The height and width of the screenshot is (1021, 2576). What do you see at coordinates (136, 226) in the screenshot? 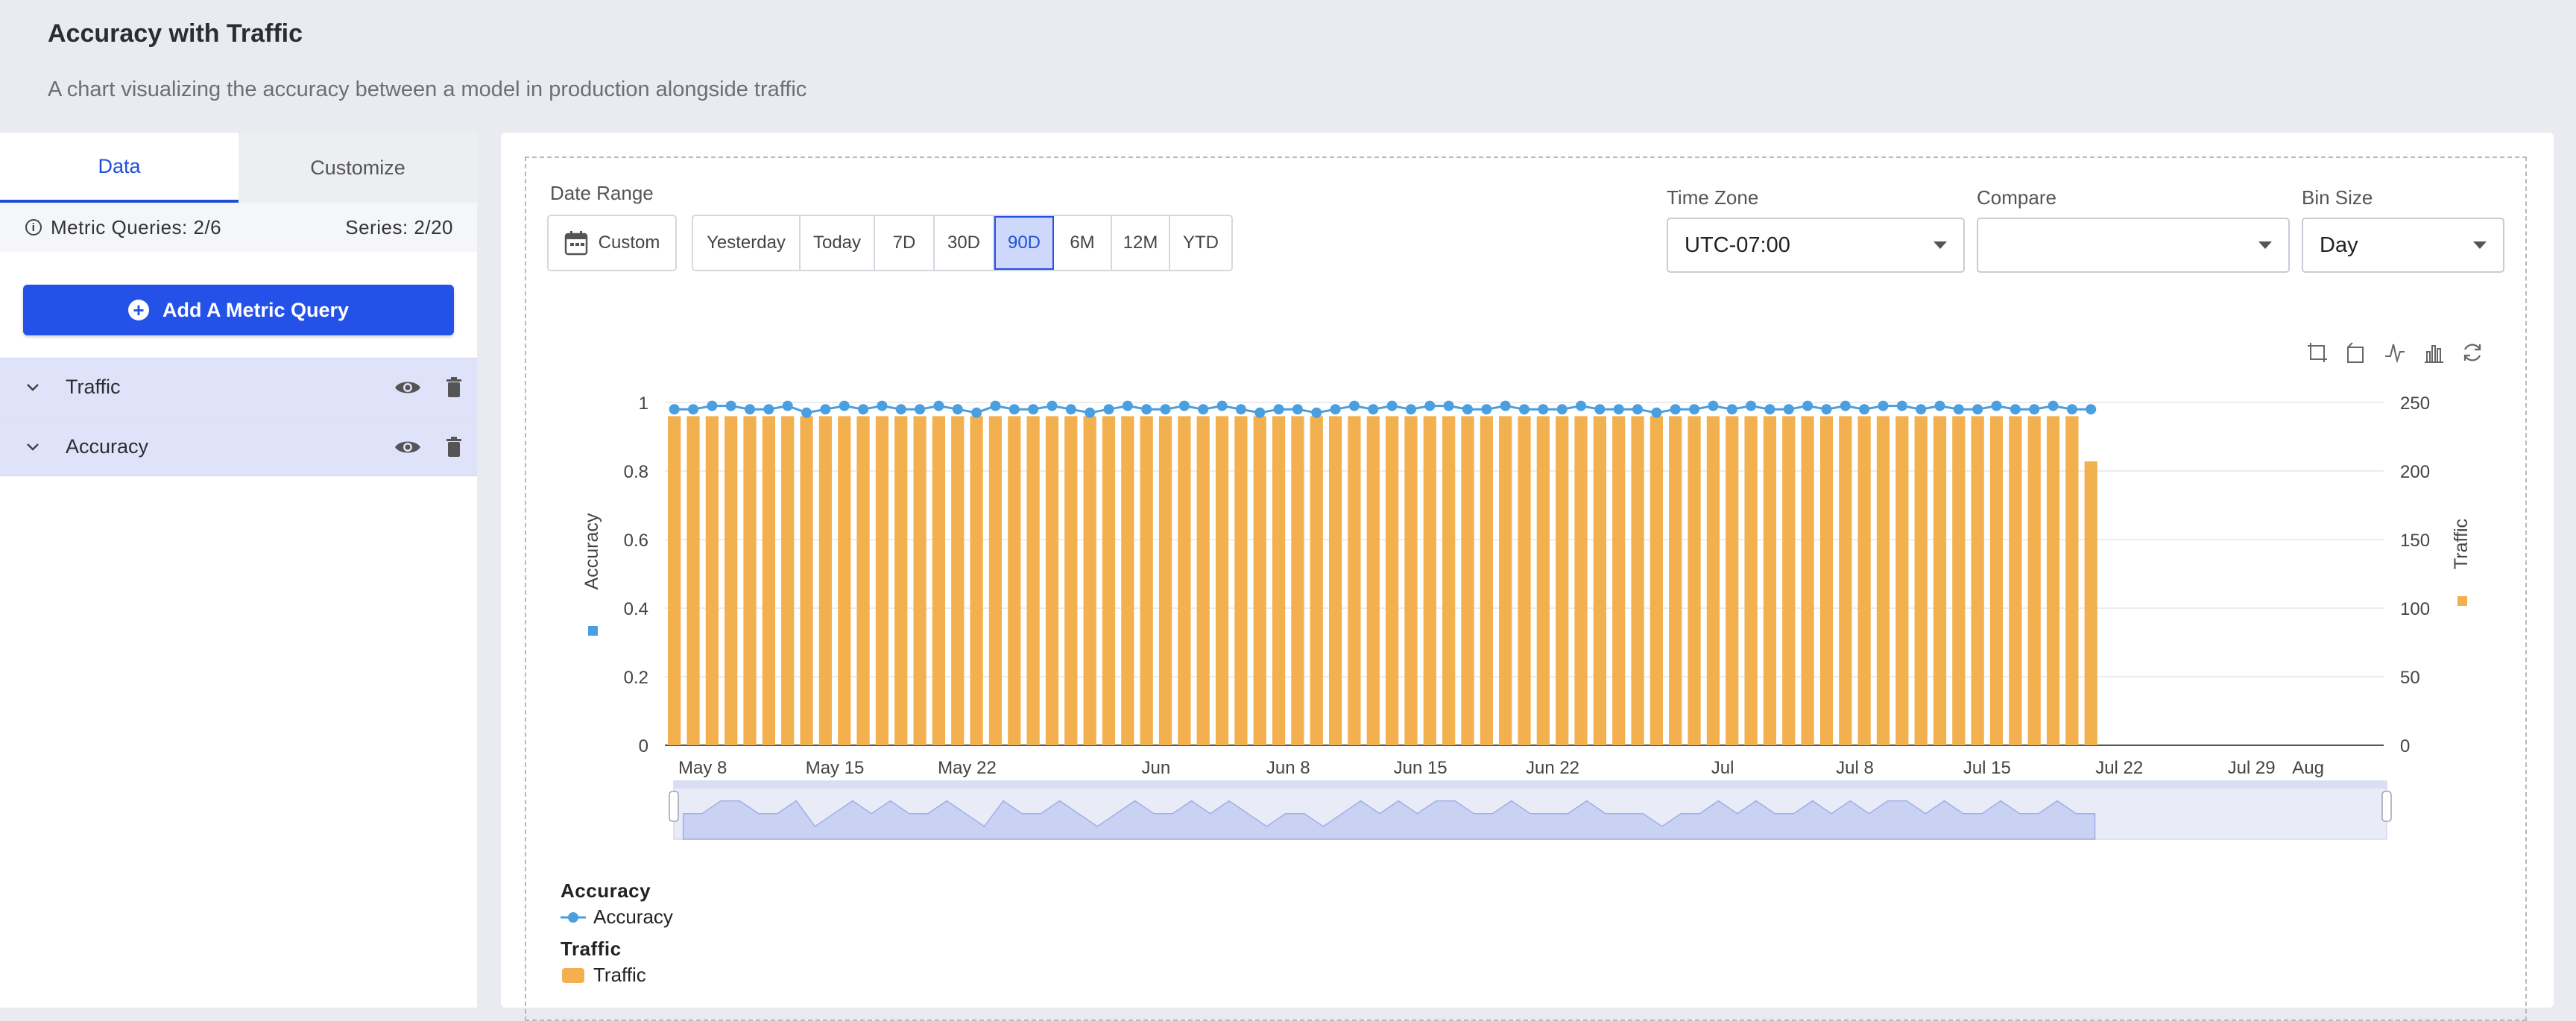
I see `metric-queries-count: Metric Queries: 2/6` at bounding box center [136, 226].